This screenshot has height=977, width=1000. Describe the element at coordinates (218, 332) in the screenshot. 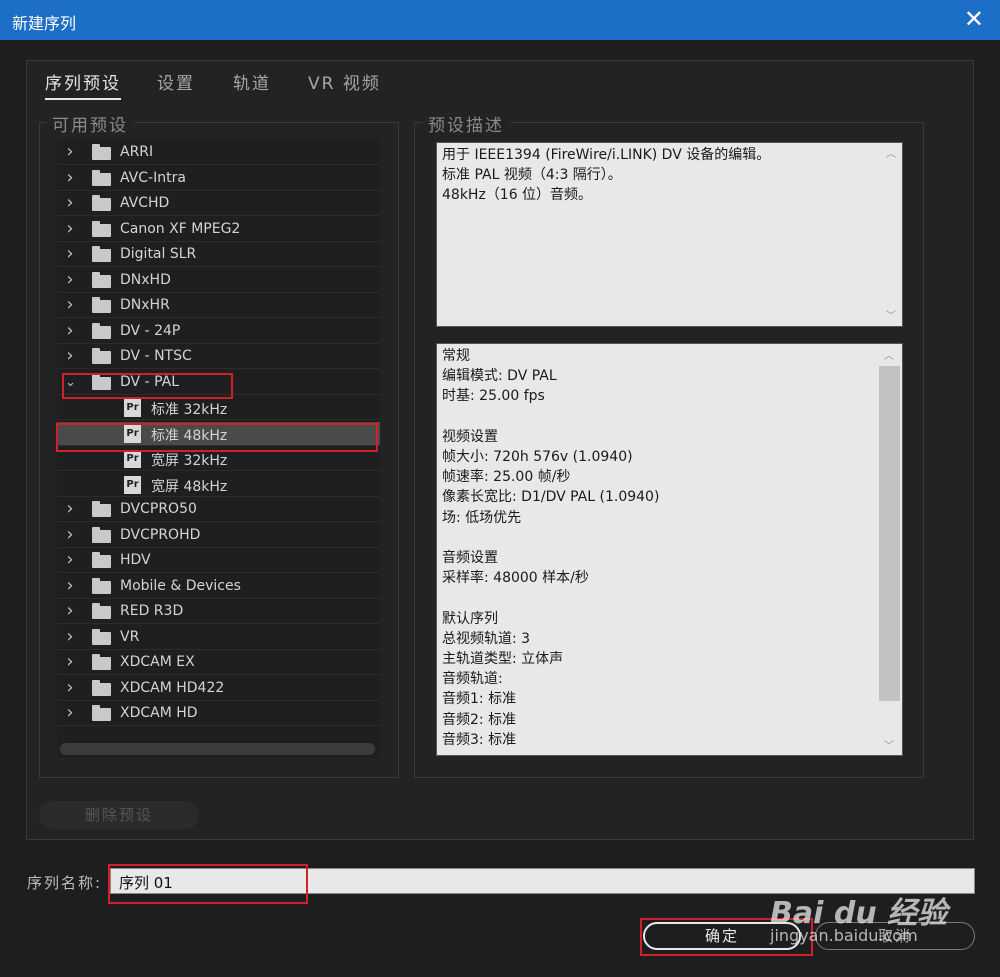

I see `tree-folder-row: › DV - 24P` at that location.